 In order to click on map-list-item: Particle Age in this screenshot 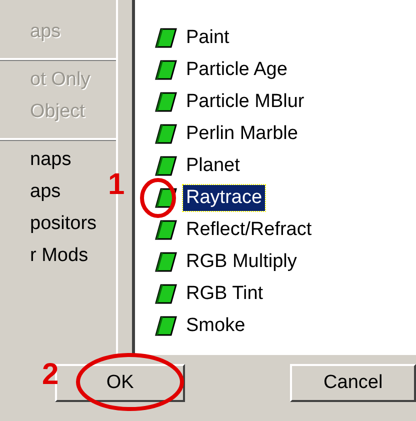, I will do `click(236, 70)`.